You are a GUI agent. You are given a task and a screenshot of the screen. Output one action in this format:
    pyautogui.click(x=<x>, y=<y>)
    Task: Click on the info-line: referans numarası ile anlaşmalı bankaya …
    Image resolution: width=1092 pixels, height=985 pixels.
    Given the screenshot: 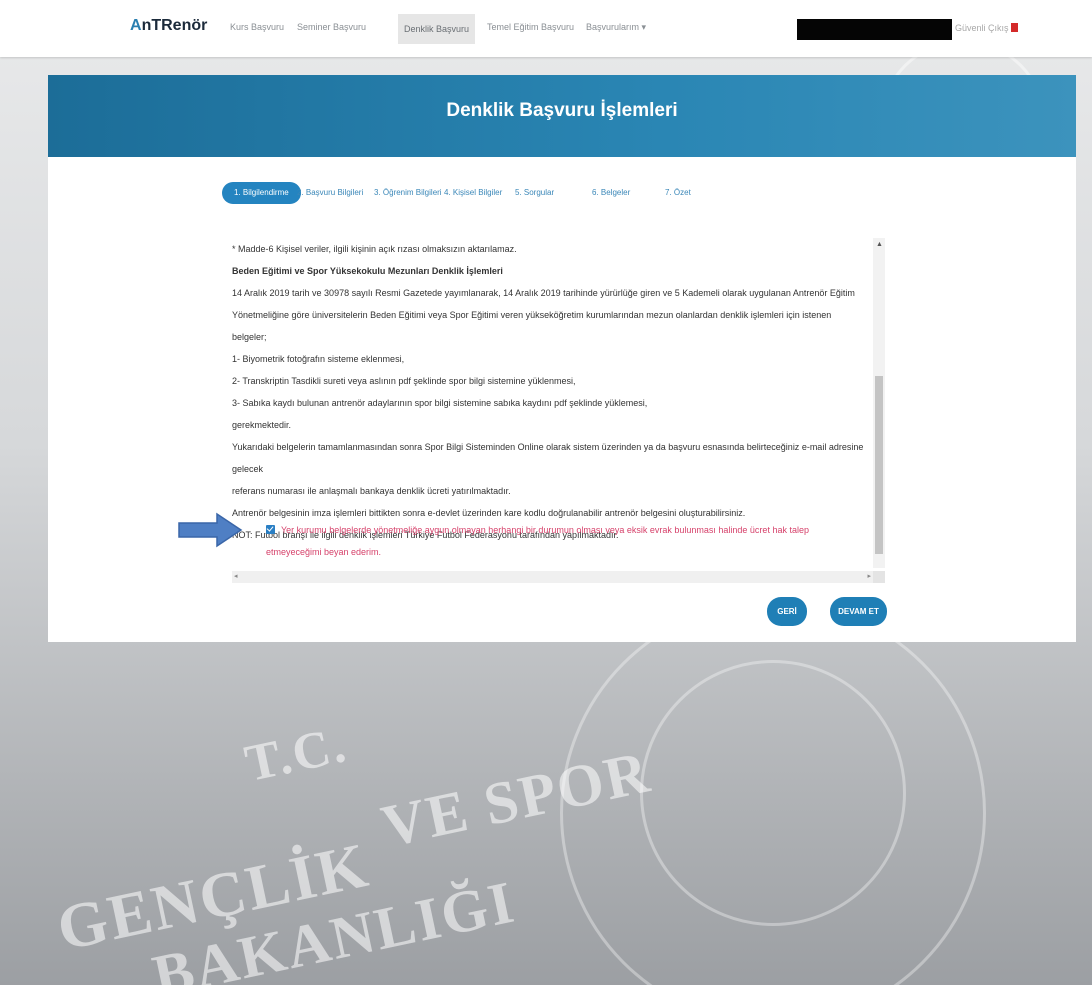 What is the action you would take?
    pyautogui.click(x=371, y=491)
    